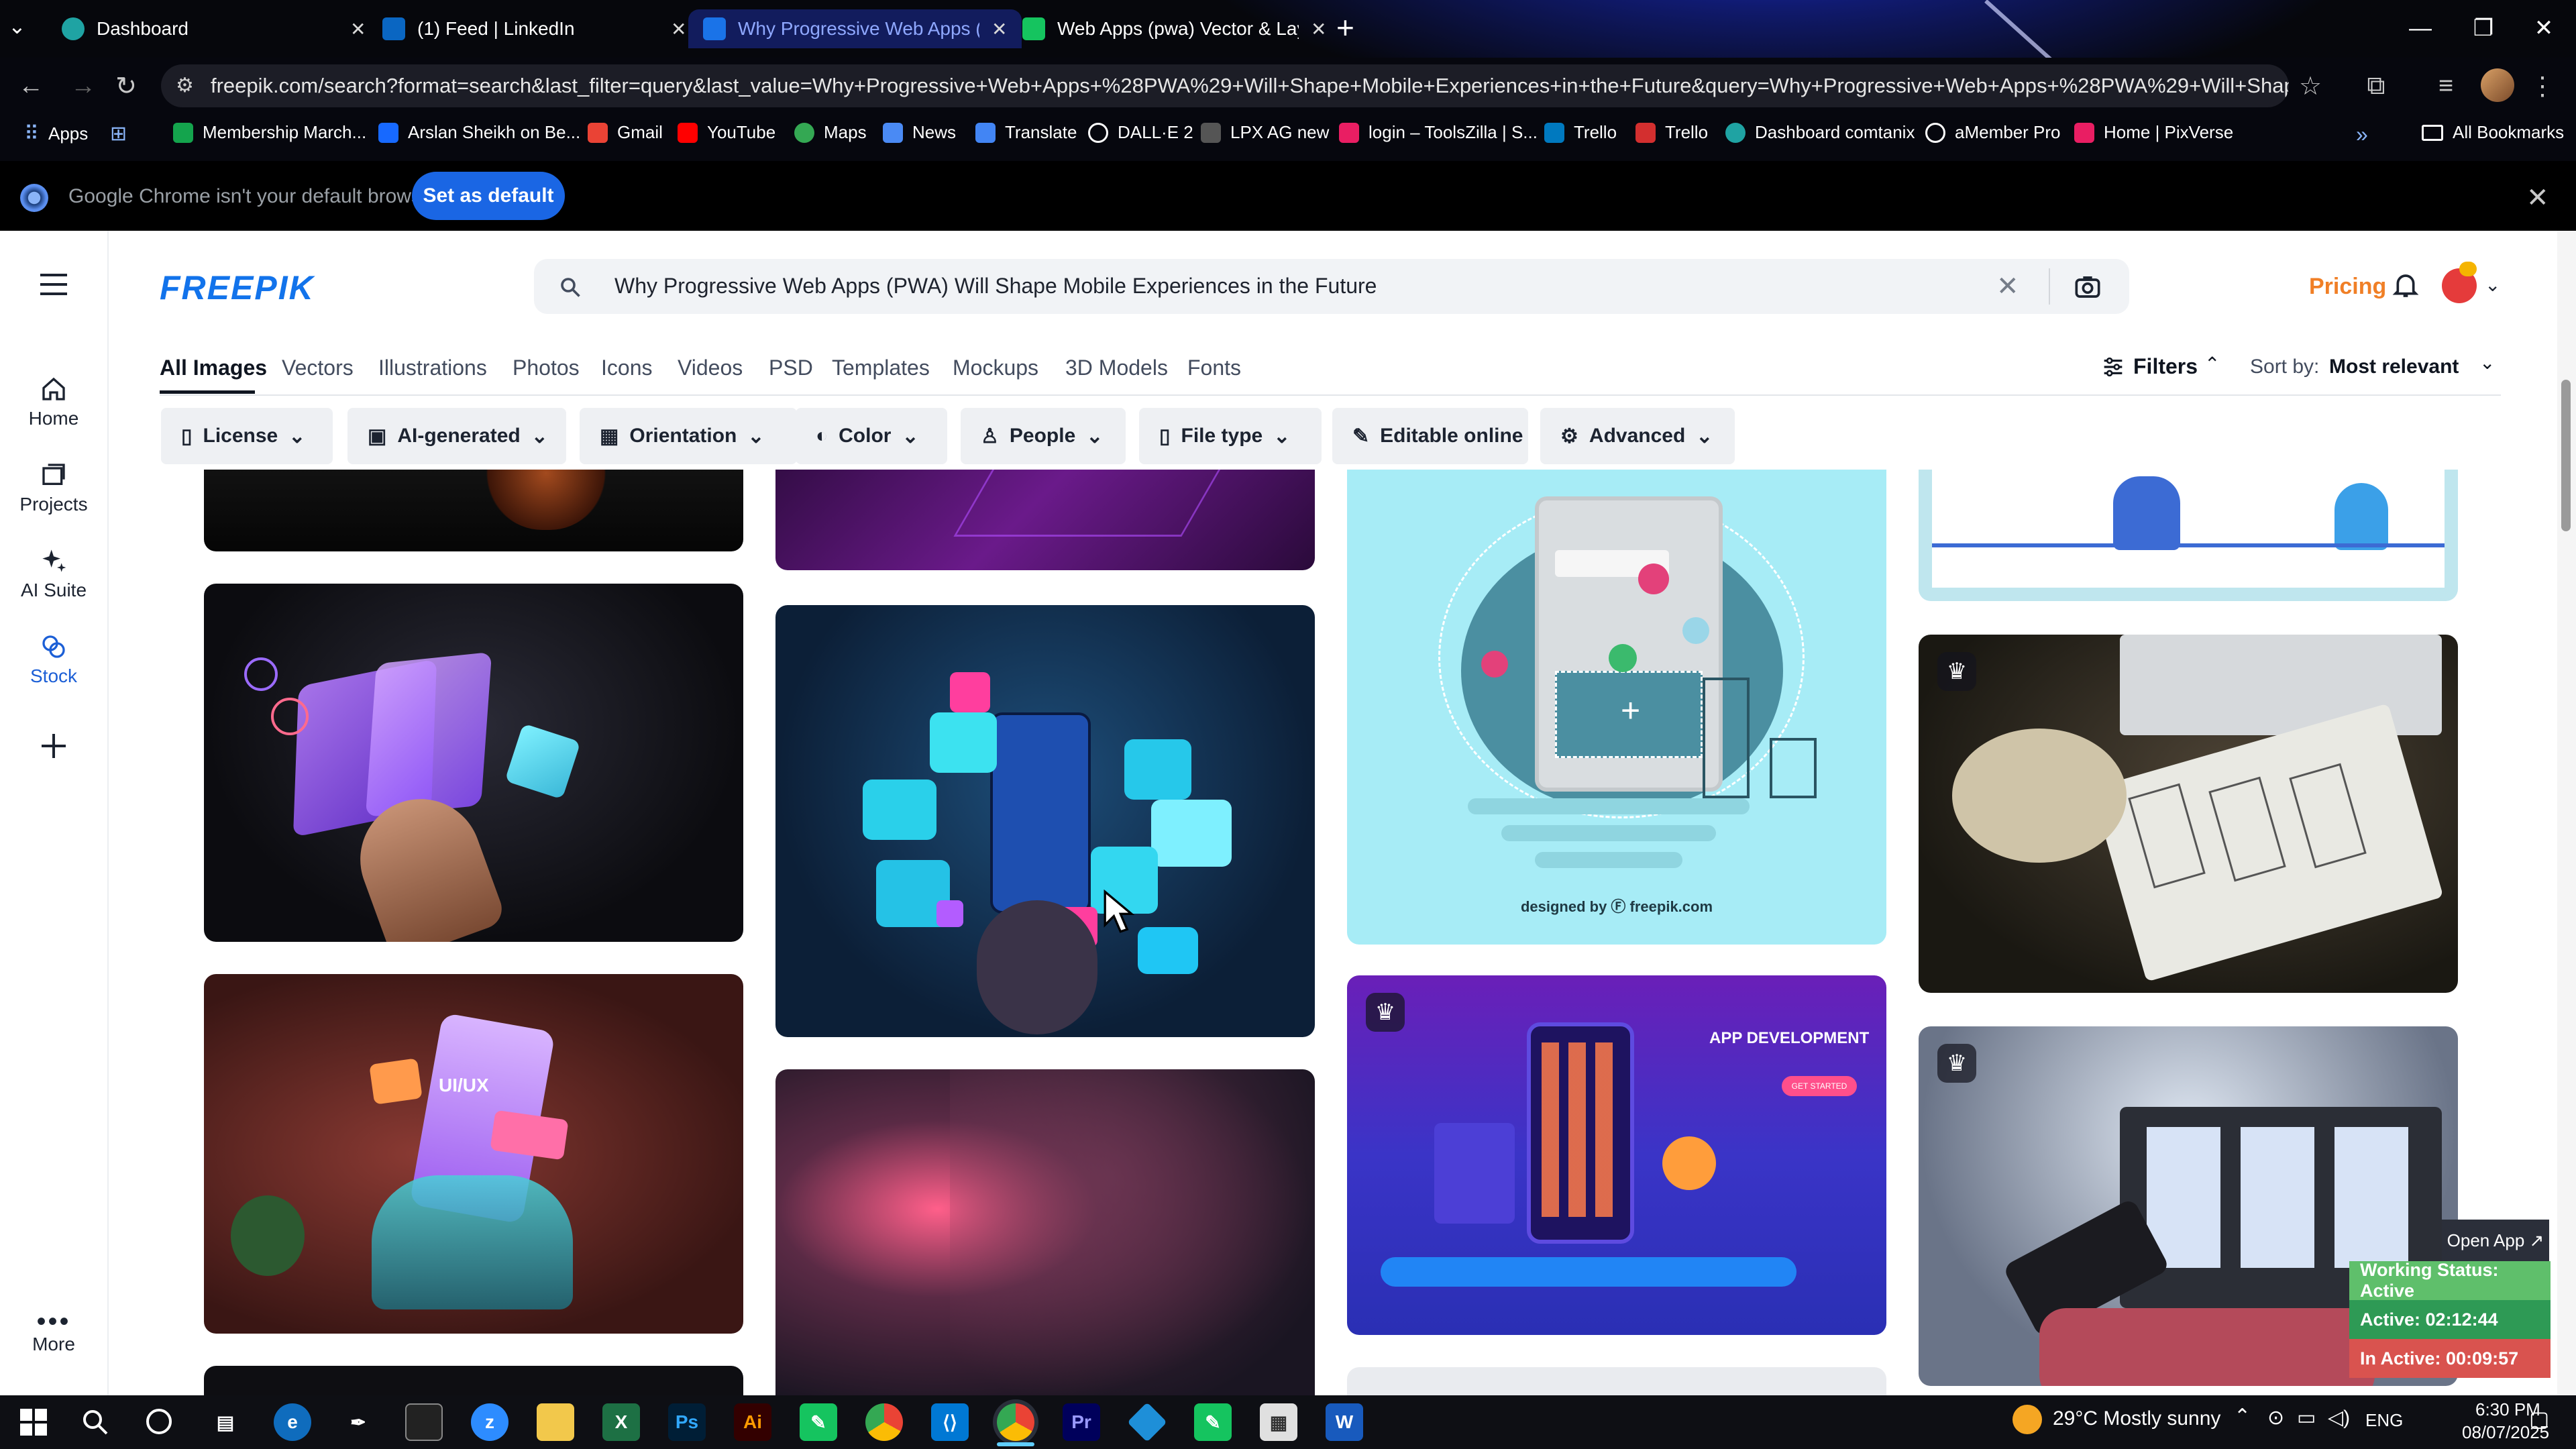 The height and width of the screenshot is (1449, 2576). Describe the element at coordinates (358, 1422) in the screenshot. I see `pen-tool-icon: ✒` at that location.